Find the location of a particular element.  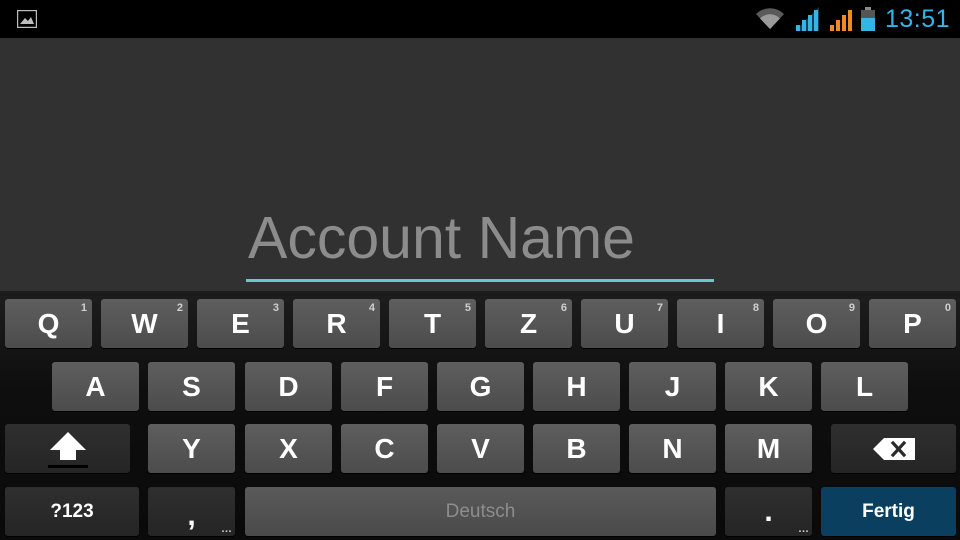

key-j: J is located at coordinates (672, 386).